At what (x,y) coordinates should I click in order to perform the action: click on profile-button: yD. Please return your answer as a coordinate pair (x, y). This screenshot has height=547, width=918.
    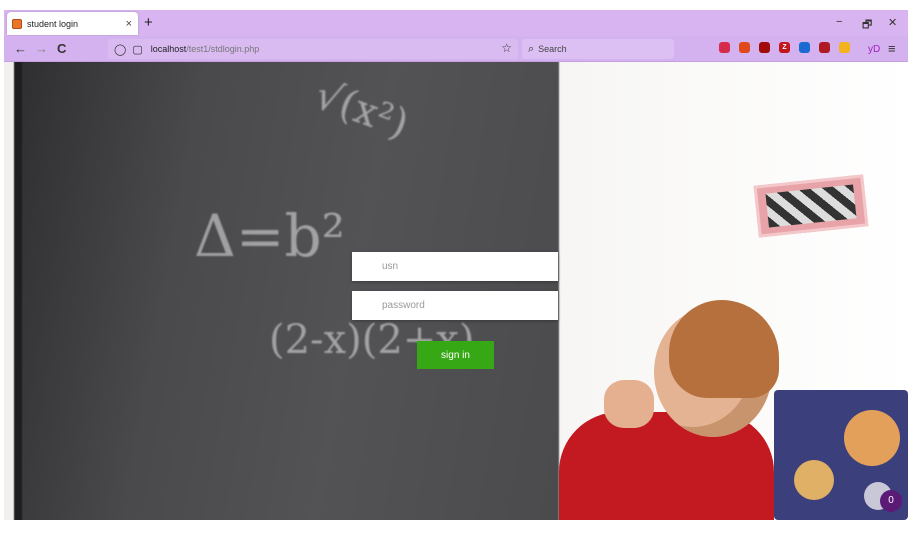
    Looking at the image, I should click on (874, 49).